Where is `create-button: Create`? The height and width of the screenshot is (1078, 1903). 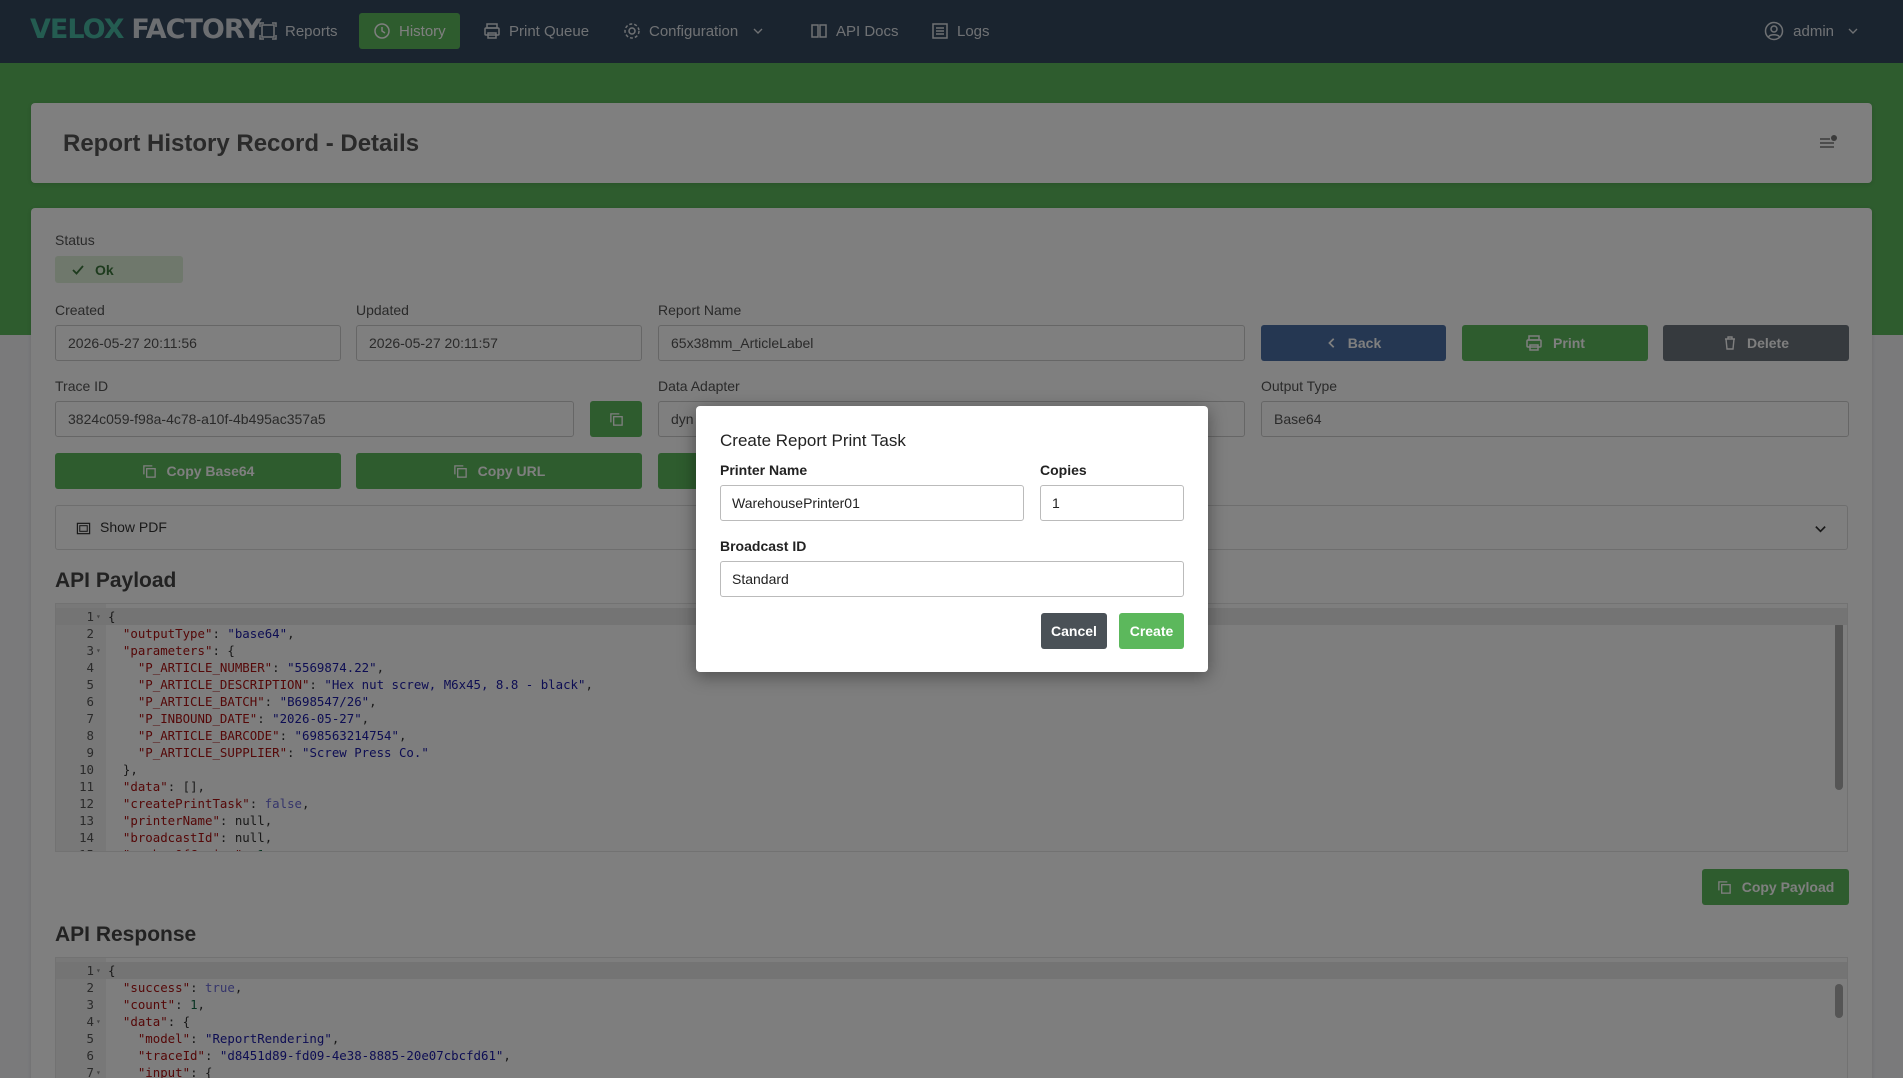 create-button: Create is located at coordinates (1151, 631).